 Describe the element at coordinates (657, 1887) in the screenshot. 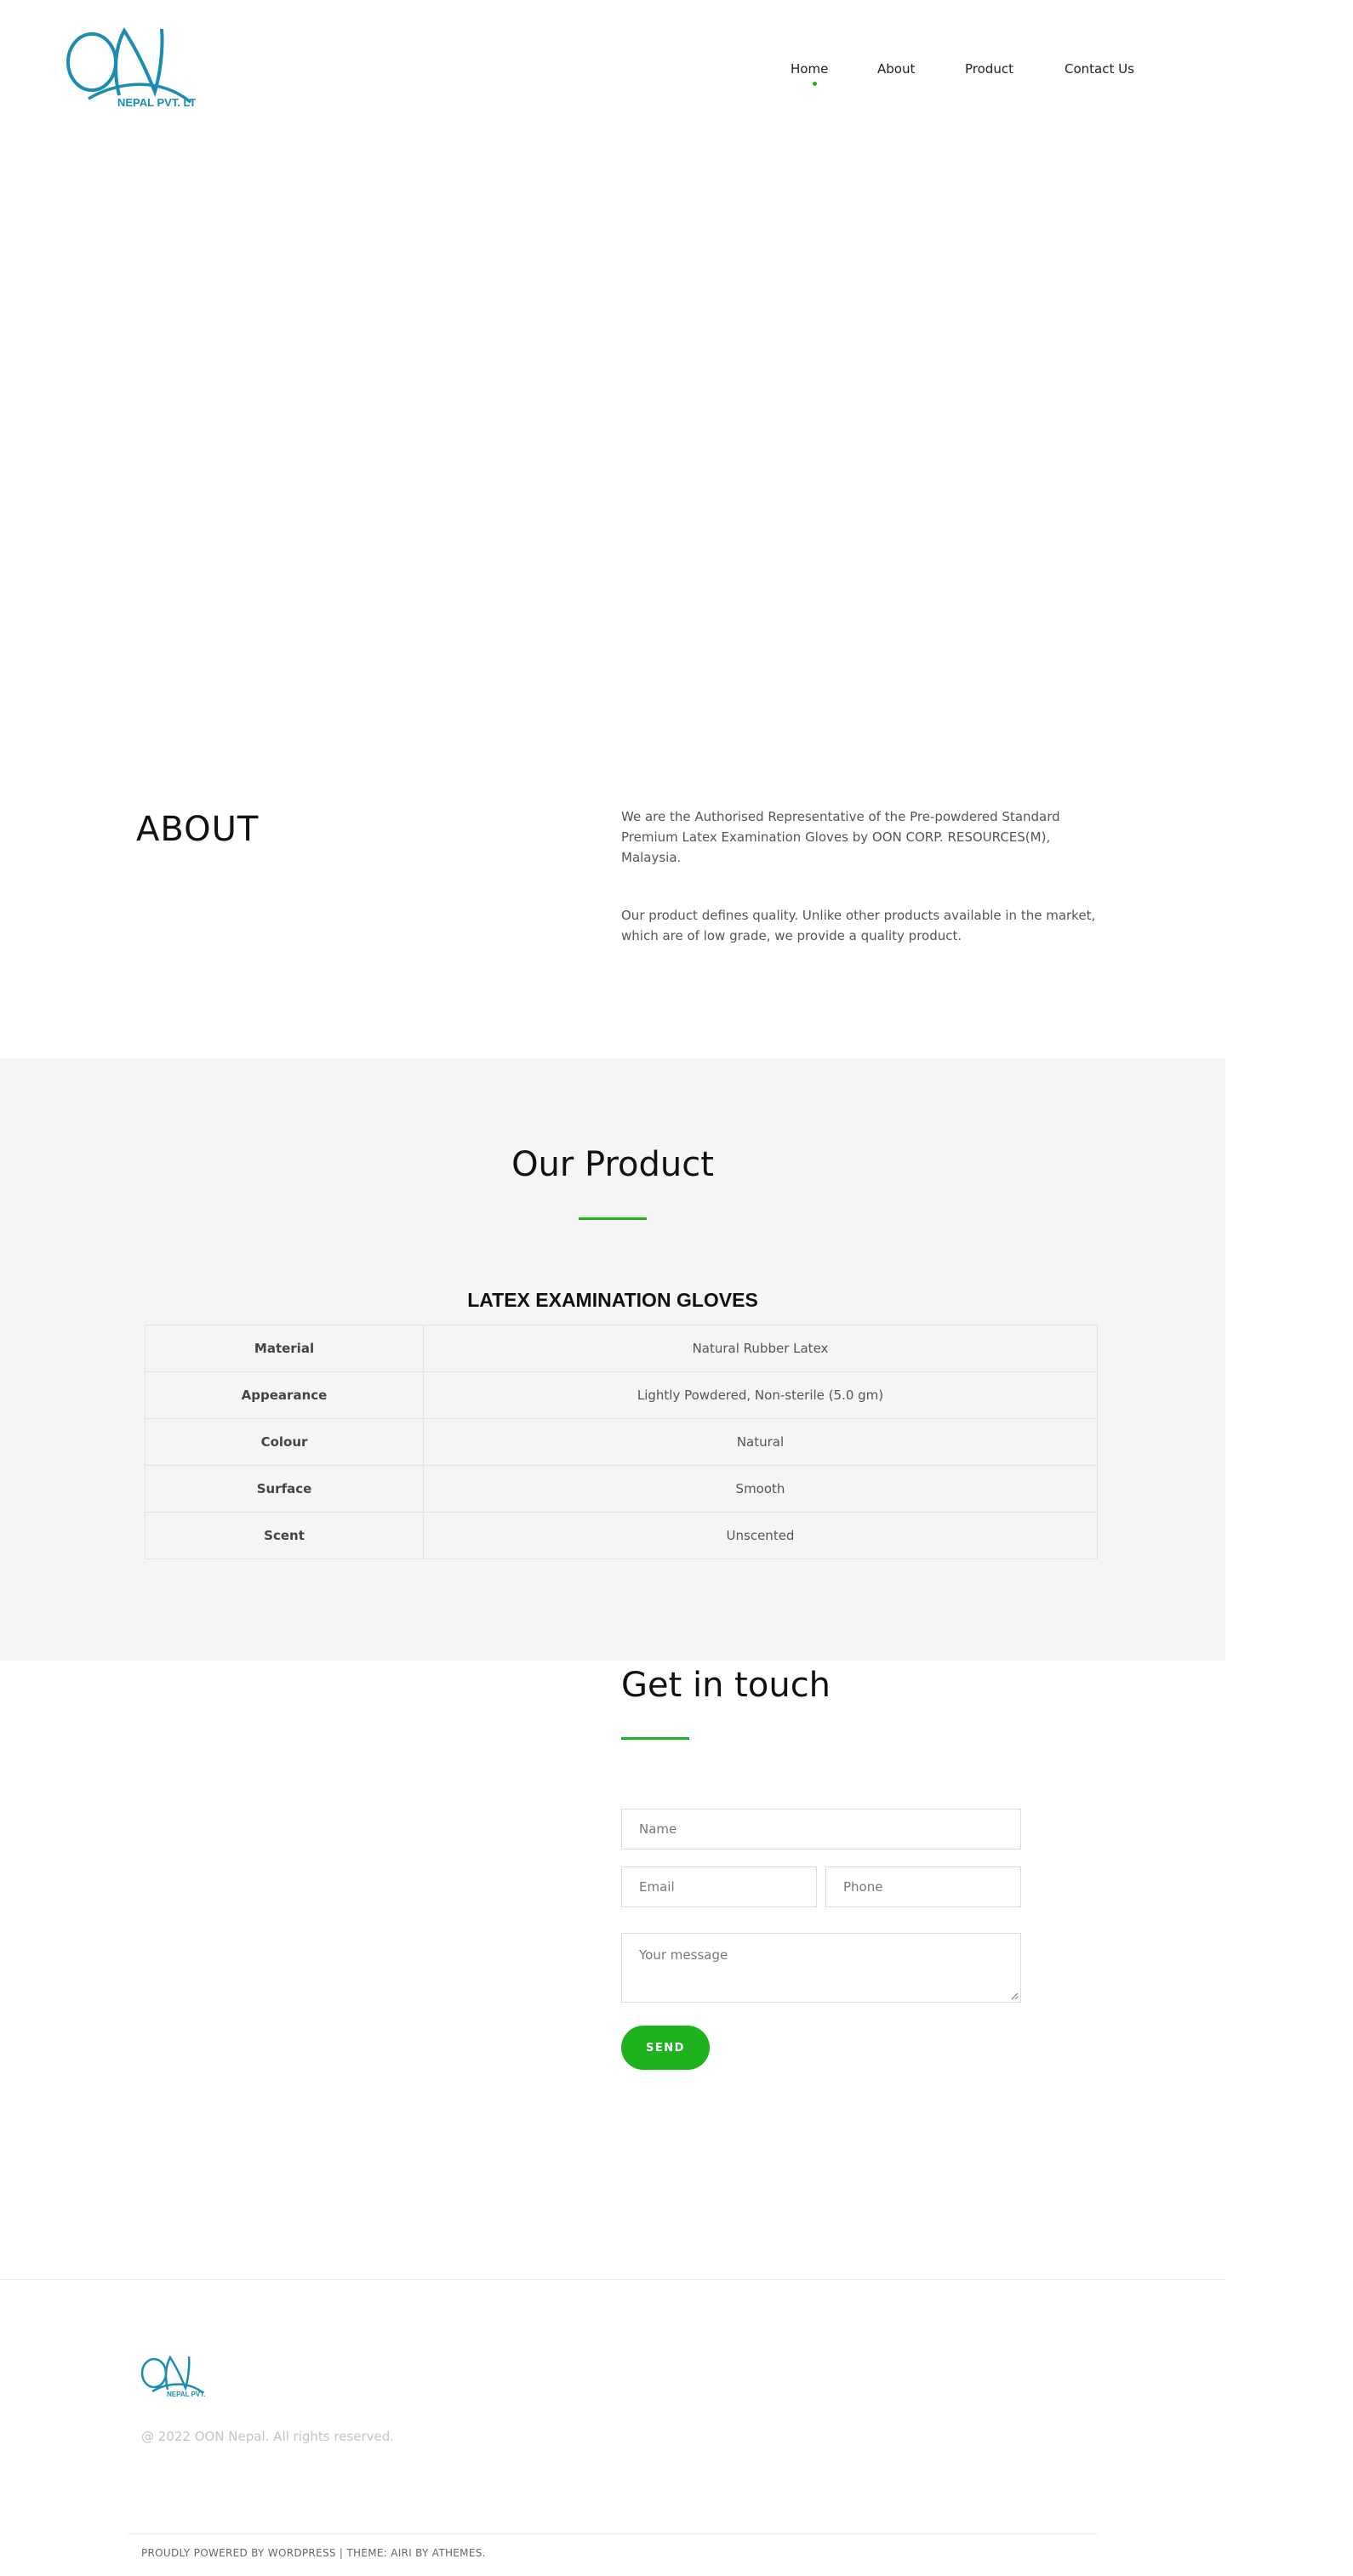

I see `email-placeholder: Email` at that location.